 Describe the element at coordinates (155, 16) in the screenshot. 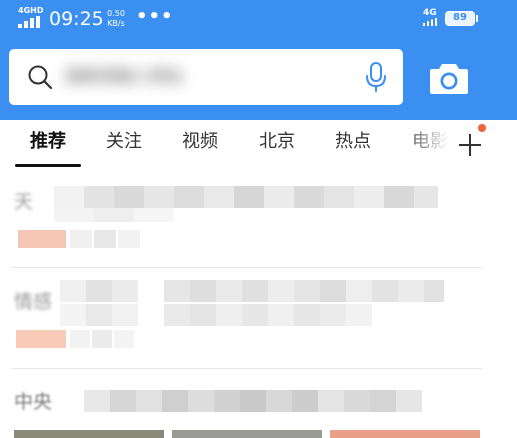

I see `more-notifications-icon: •••` at that location.